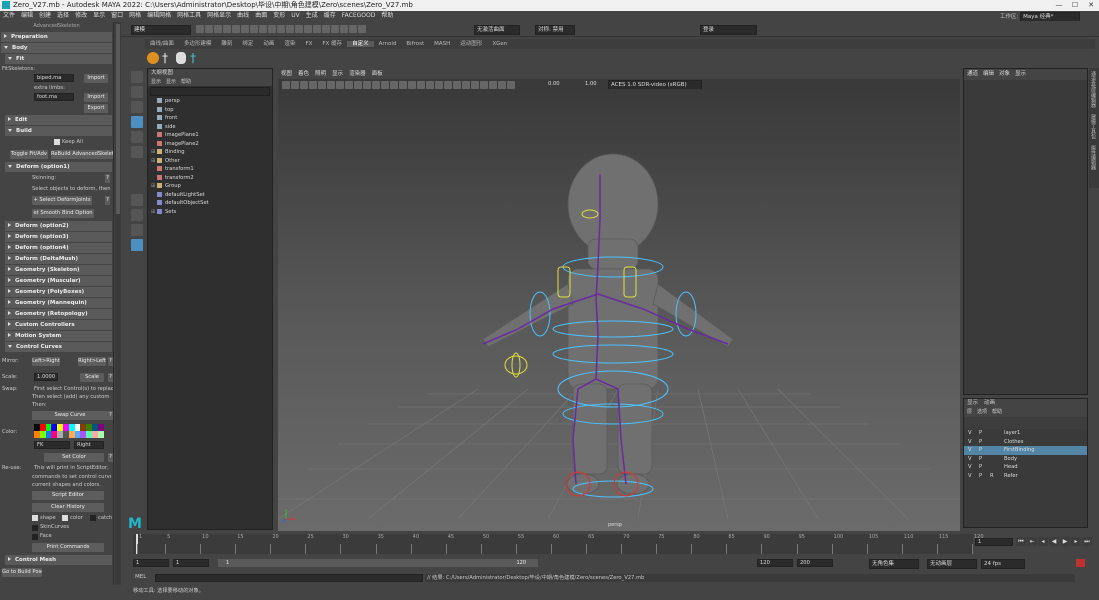 This screenshot has height=600, width=1099. Describe the element at coordinates (308, 29) in the screenshot. I see `snap-surface-icon` at that location.